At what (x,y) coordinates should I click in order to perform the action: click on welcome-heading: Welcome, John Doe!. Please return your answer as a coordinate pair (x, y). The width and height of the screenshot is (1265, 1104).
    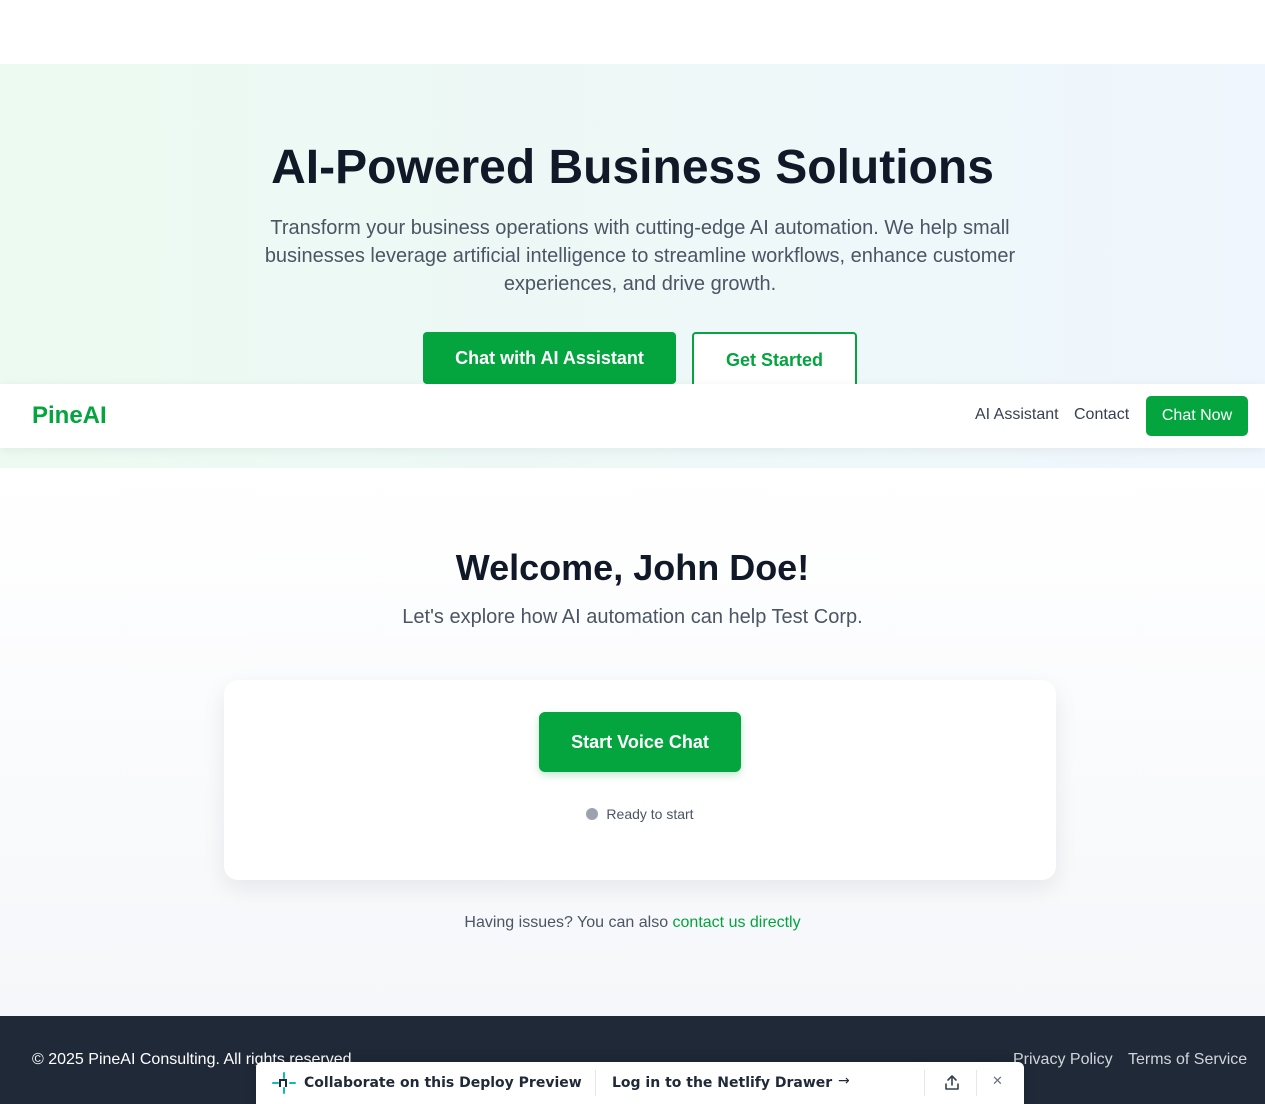
    Looking at the image, I should click on (632, 567).